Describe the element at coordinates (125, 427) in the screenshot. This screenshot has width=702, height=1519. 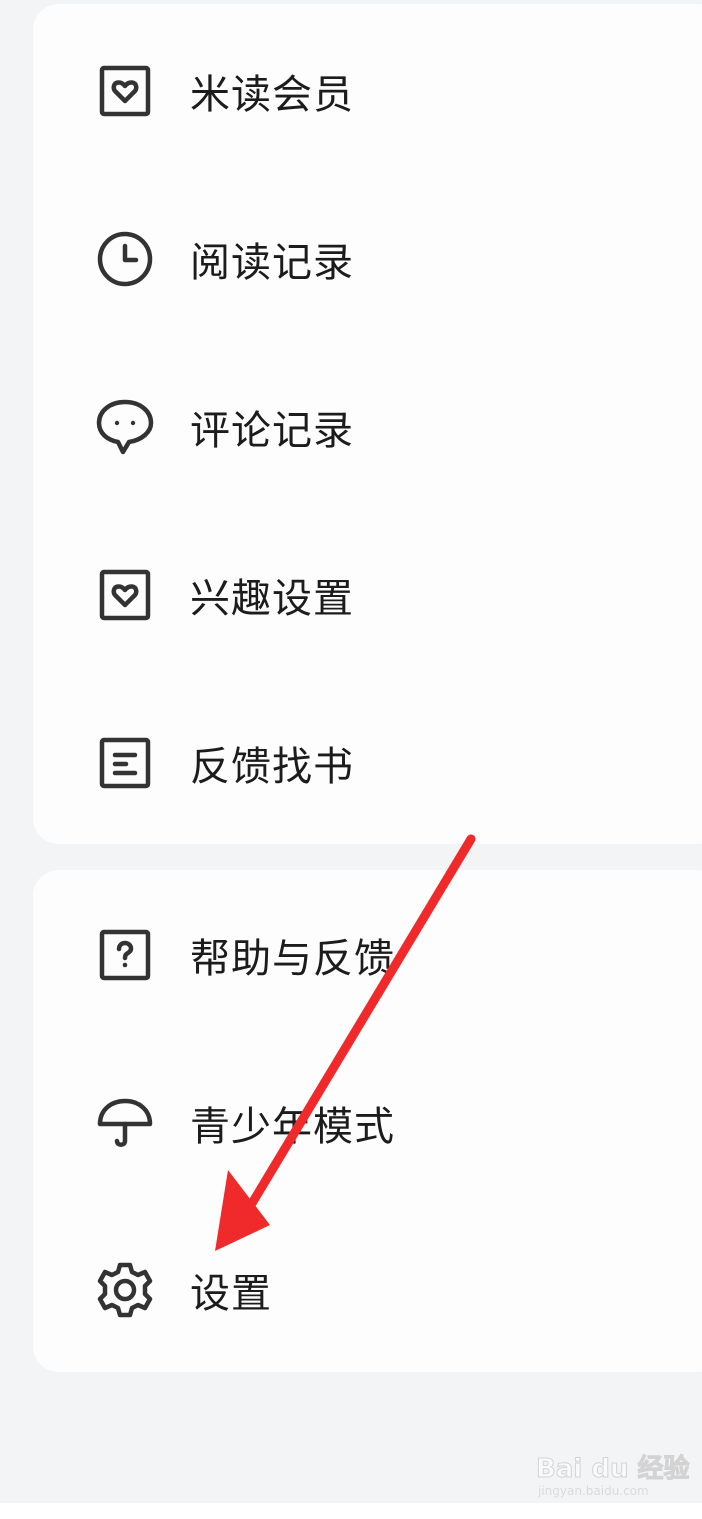
I see `chat-bubble-icon` at that location.